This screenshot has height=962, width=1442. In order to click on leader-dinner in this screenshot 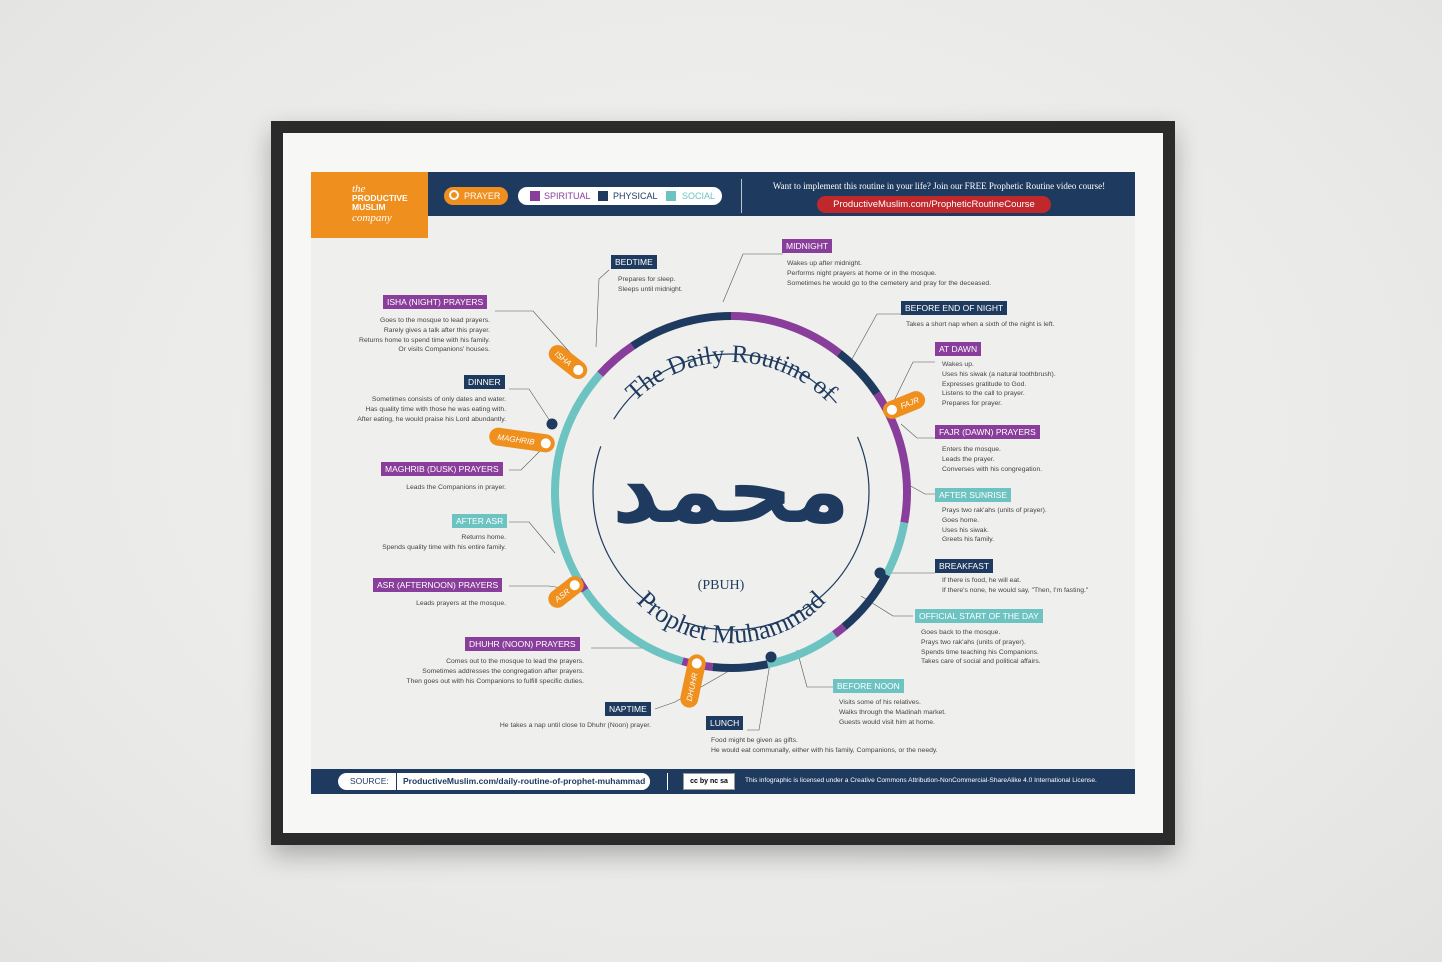, I will do `click(531, 406)`.